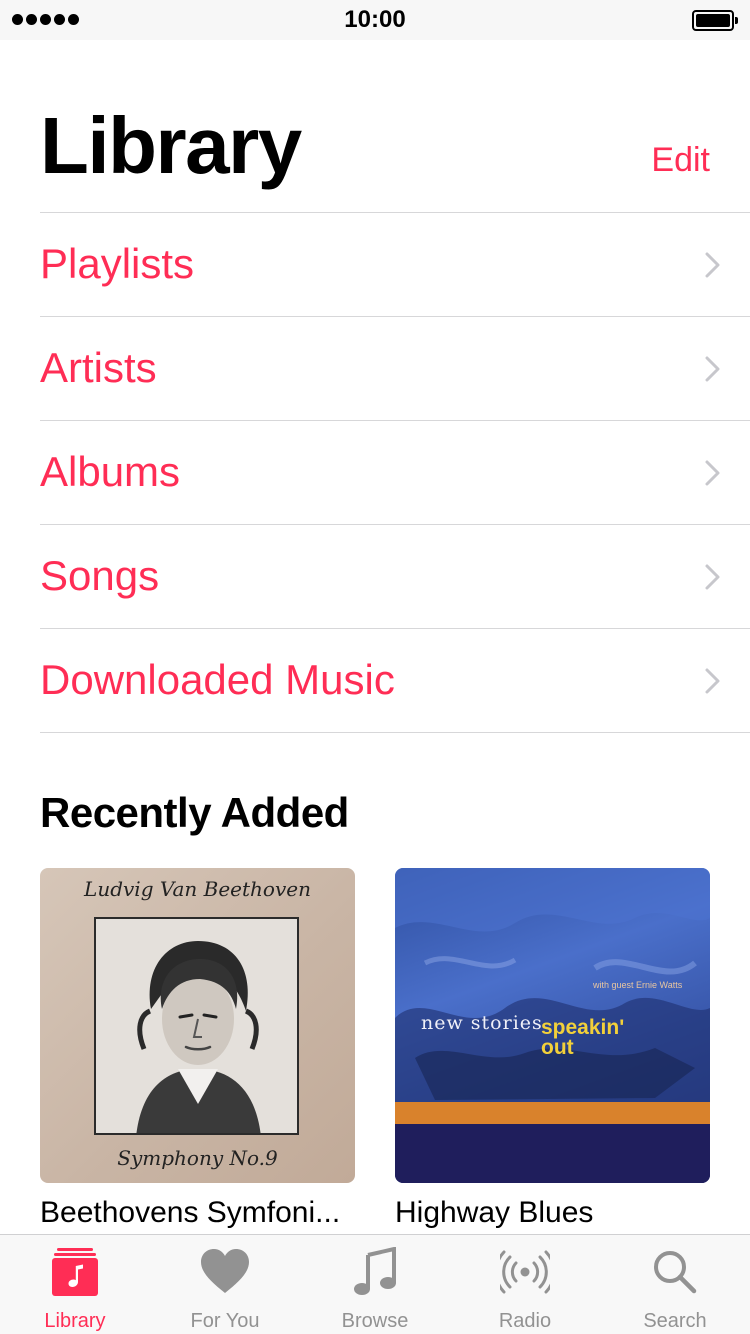 This screenshot has width=750, height=1334. I want to click on header: Library Edit, so click(375, 150).